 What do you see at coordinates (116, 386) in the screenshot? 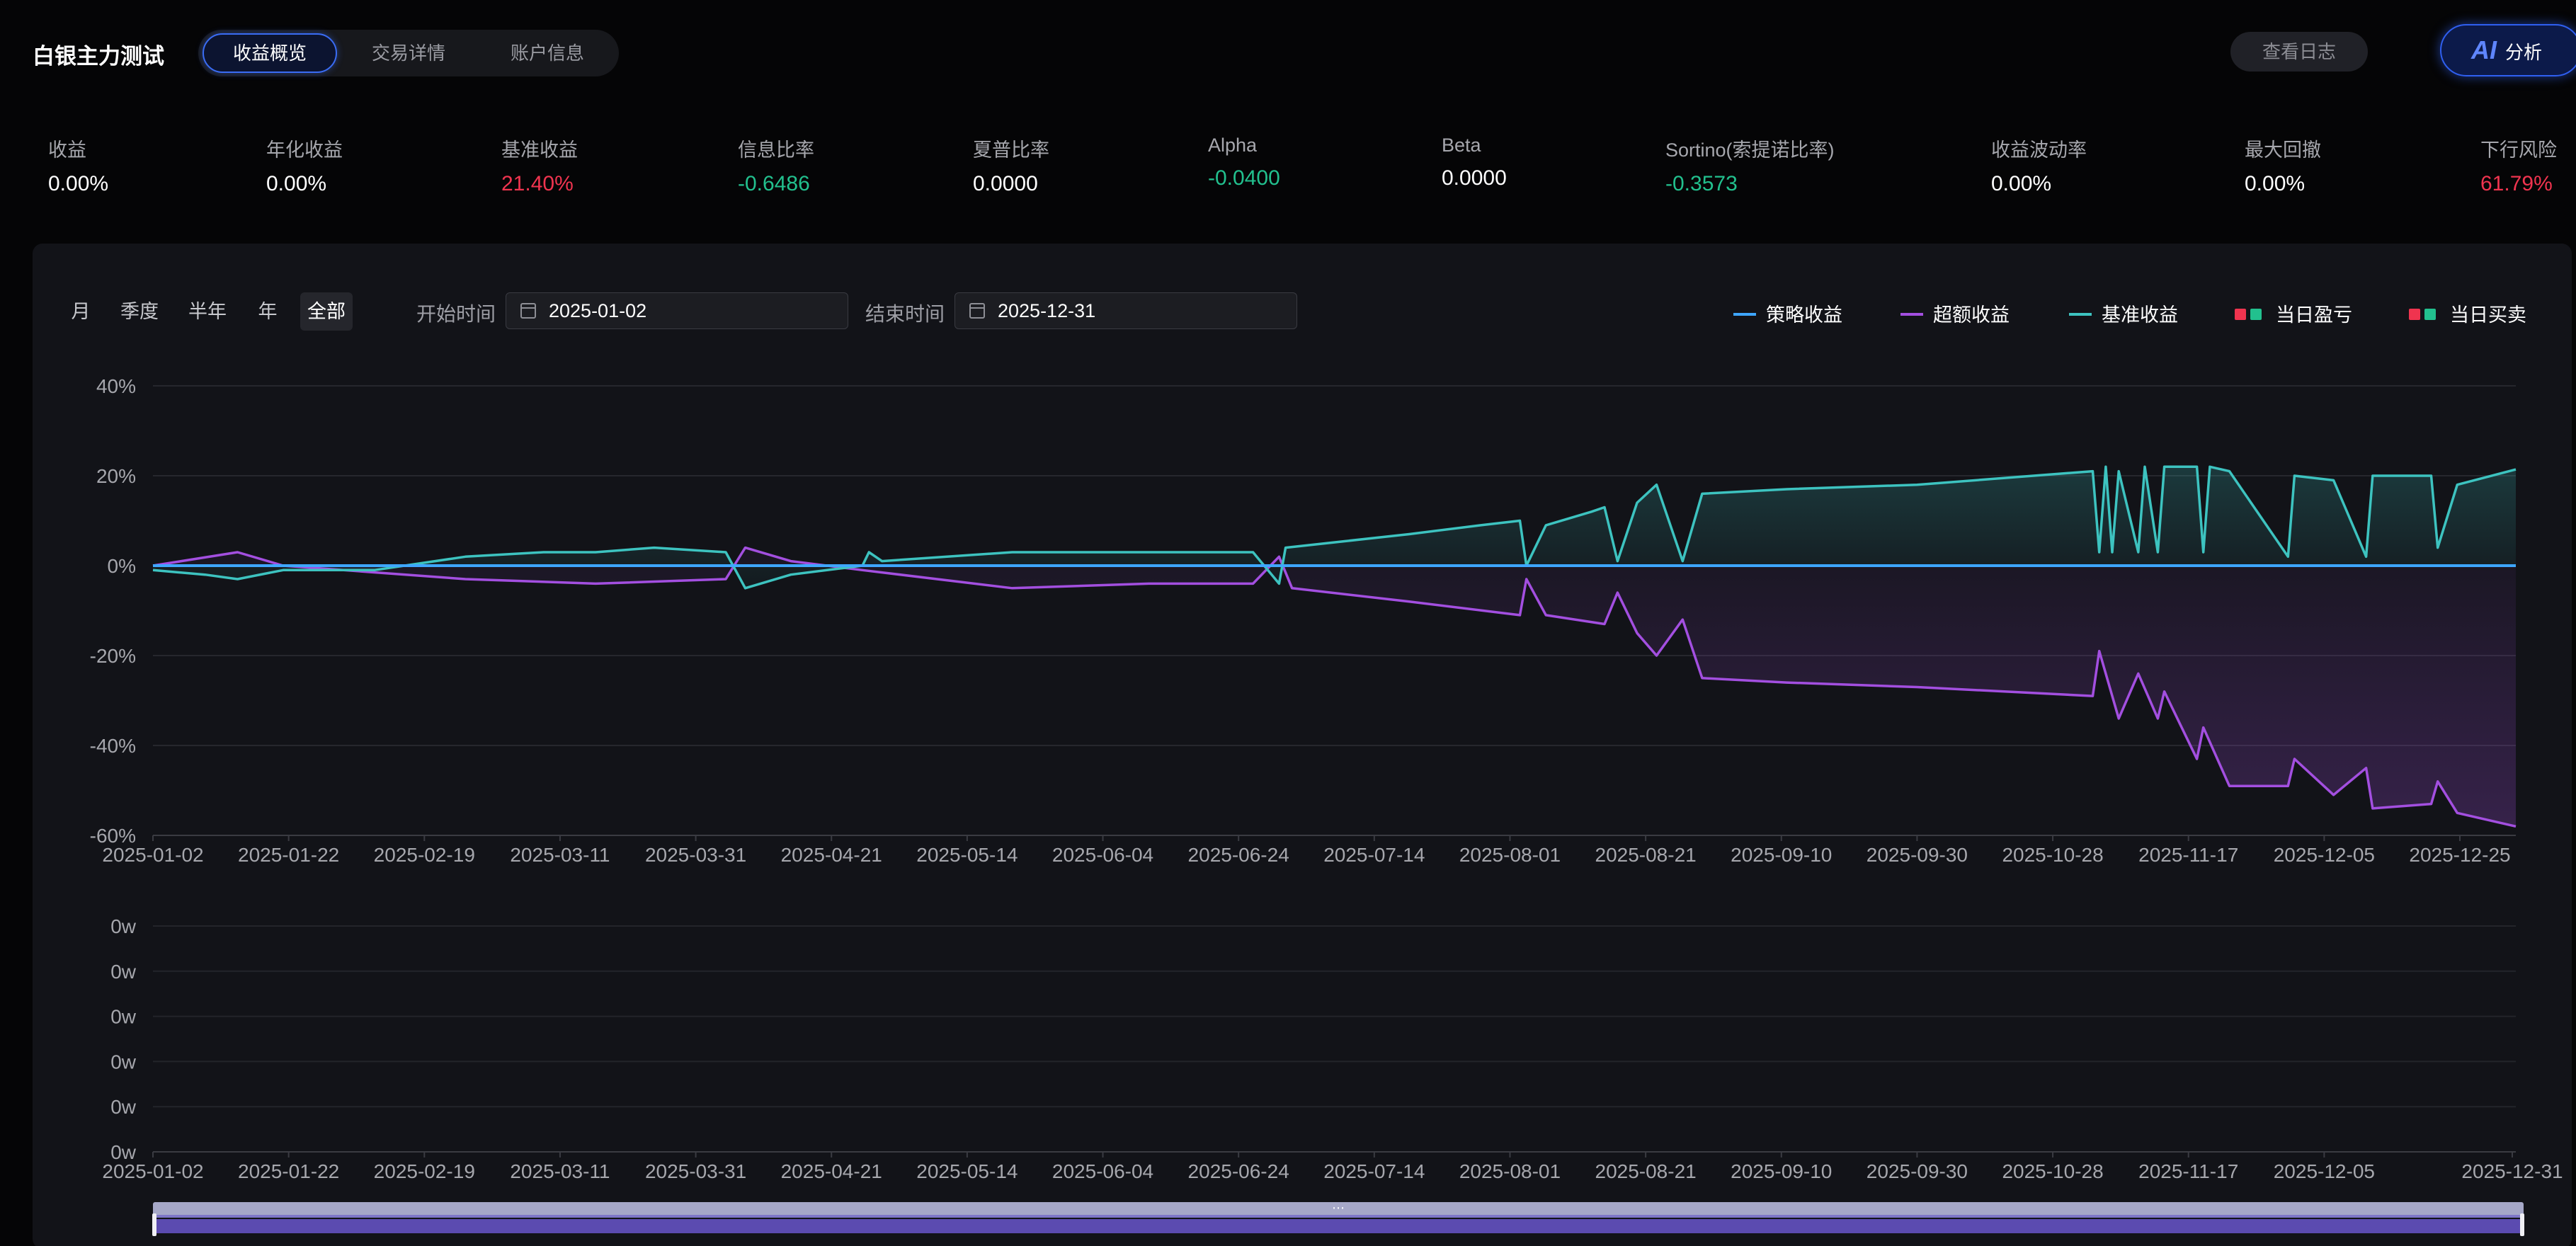
I see `y-tick-label: 40%` at bounding box center [116, 386].